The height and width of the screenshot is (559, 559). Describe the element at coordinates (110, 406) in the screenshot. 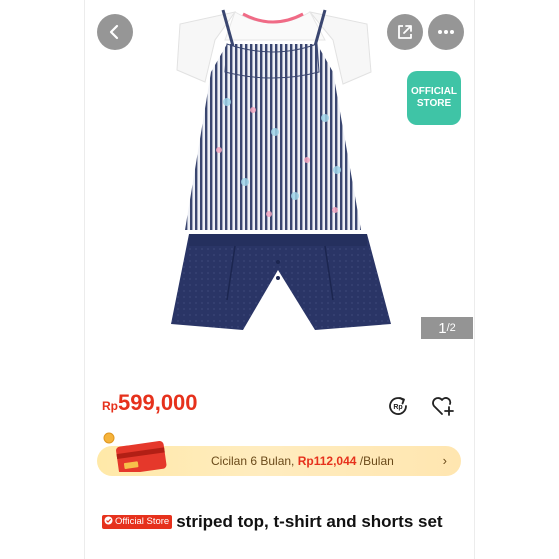

I see `price-currency: Rp` at that location.